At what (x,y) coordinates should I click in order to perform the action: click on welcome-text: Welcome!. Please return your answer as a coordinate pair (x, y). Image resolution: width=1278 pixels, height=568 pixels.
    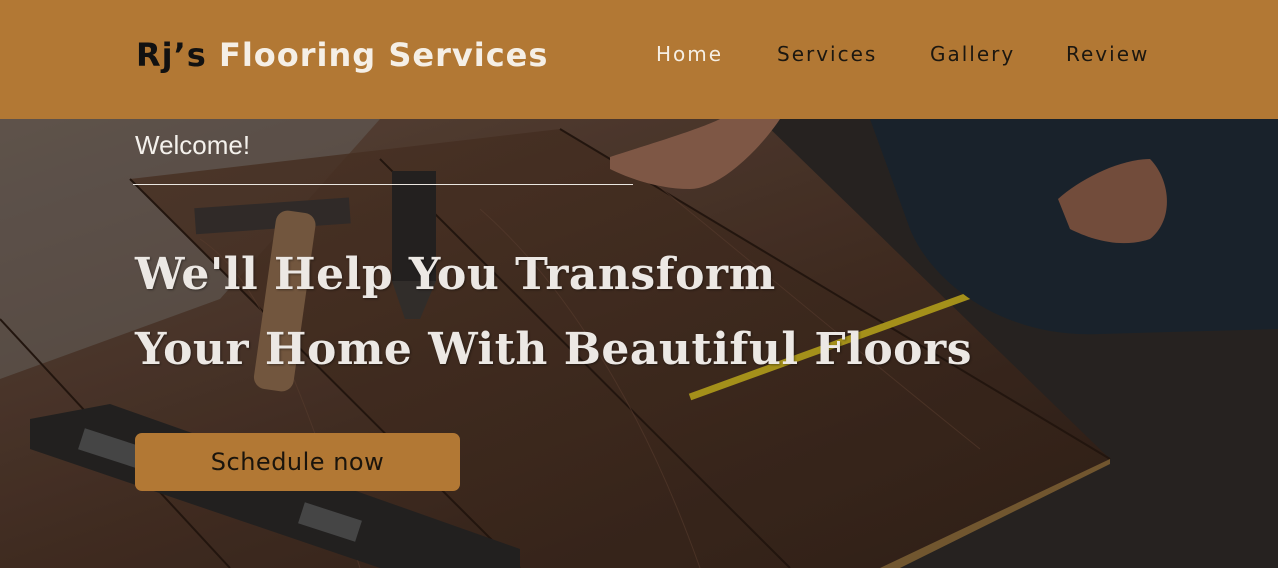
    Looking at the image, I should click on (193, 145).